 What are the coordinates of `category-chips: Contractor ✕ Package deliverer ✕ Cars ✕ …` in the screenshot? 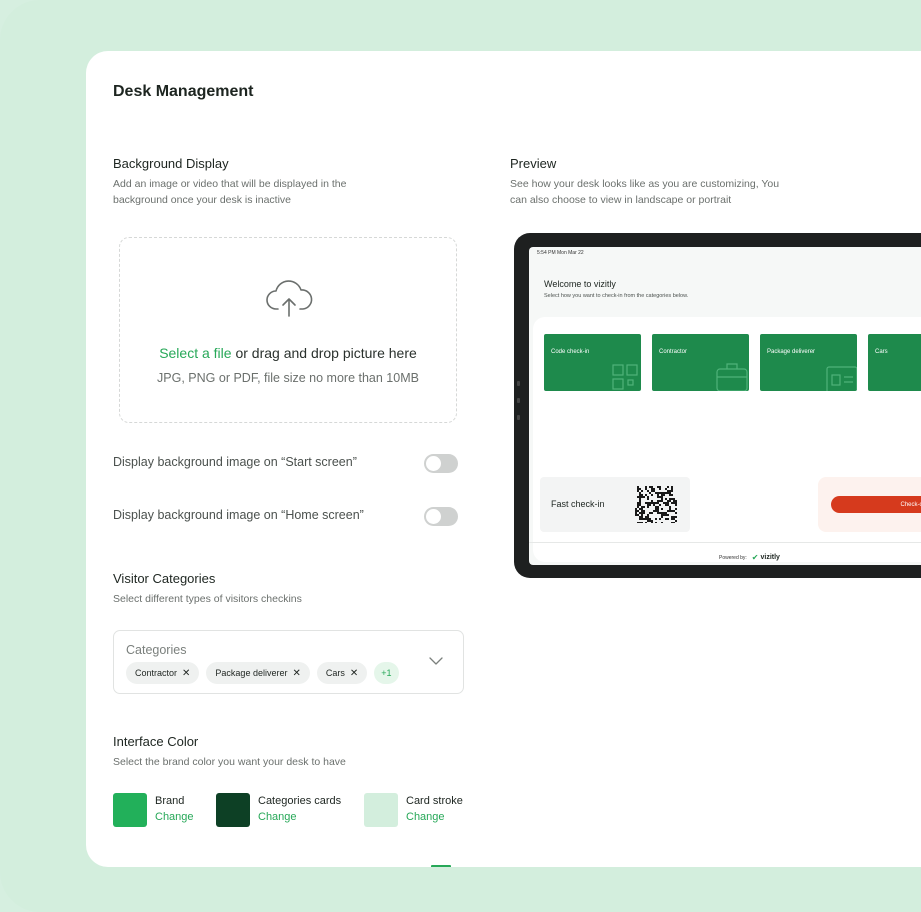 It's located at (262, 673).